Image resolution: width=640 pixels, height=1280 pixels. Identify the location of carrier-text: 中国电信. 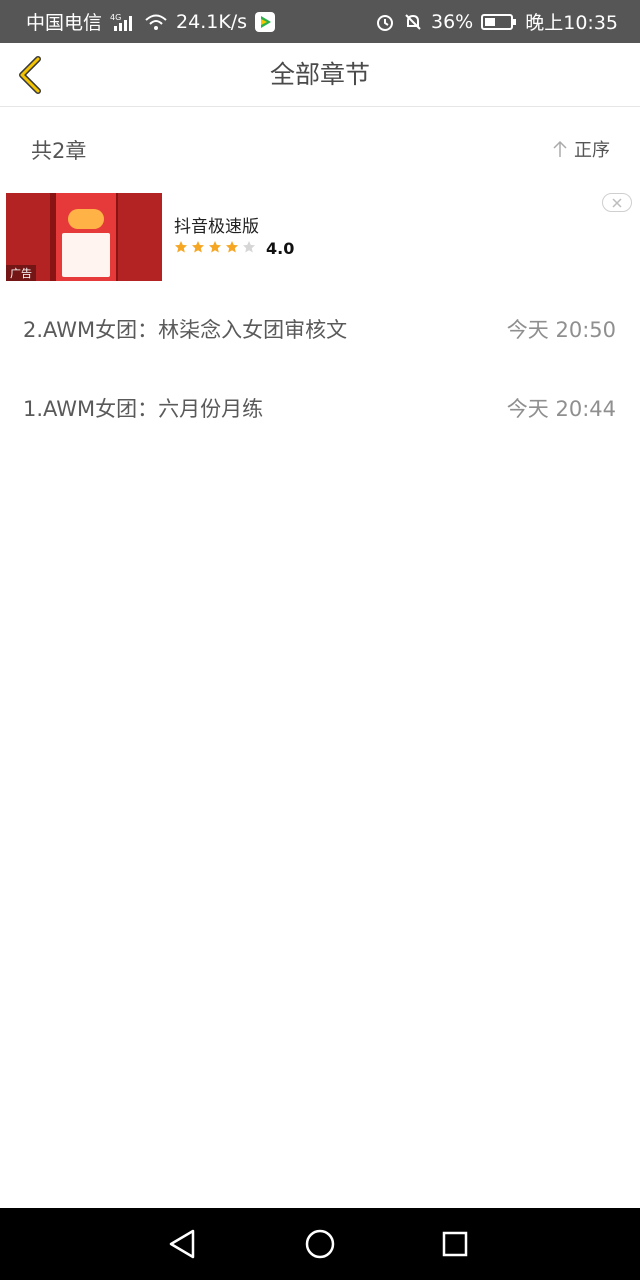
(64, 23).